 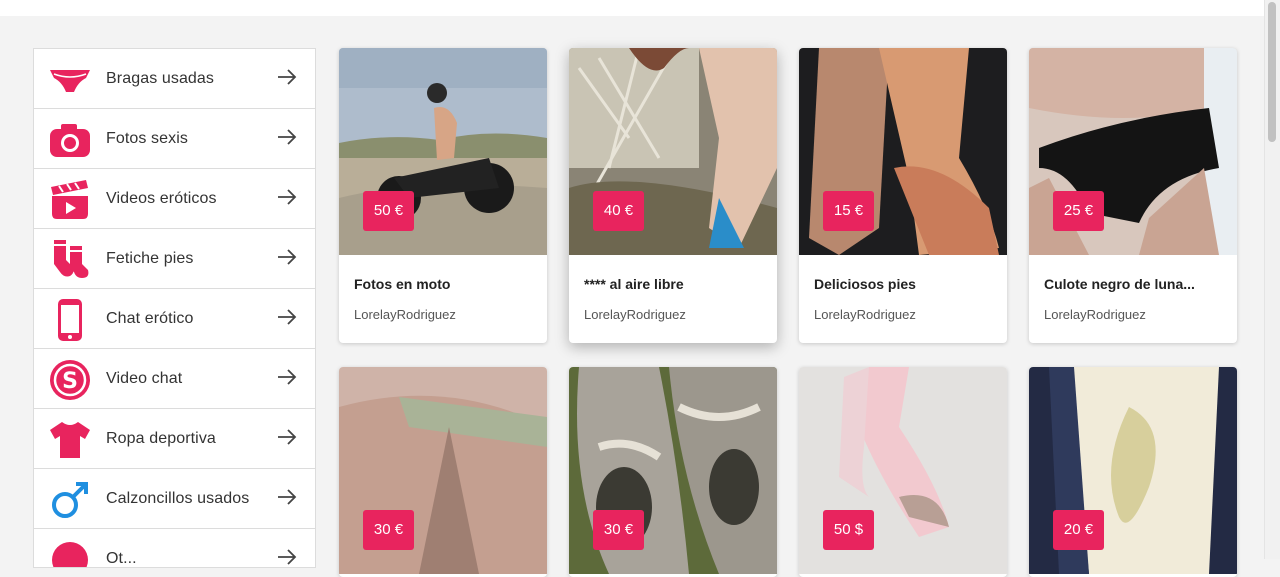 What do you see at coordinates (70, 320) in the screenshot?
I see `smartphone-icon` at bounding box center [70, 320].